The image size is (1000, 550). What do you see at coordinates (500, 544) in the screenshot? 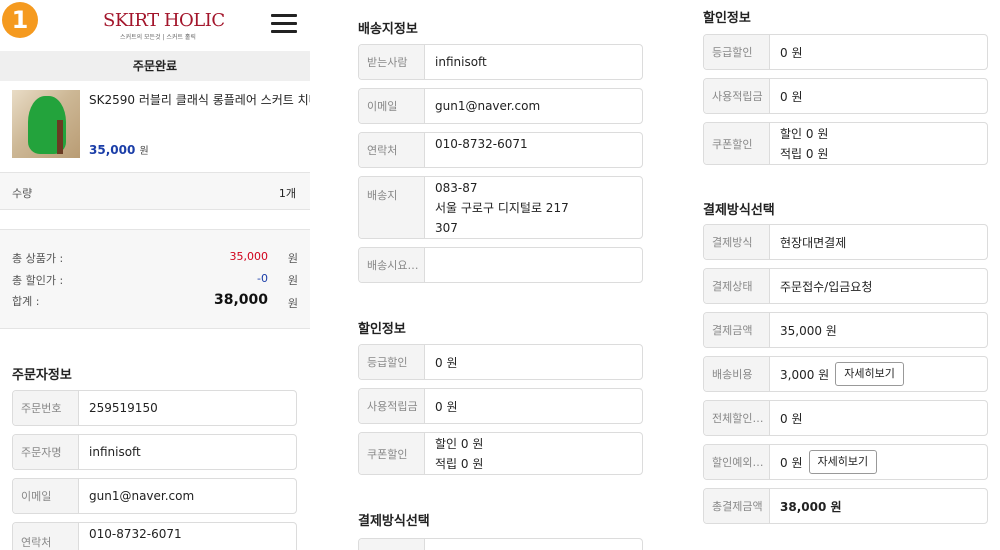
I see `payment-method-field-partial: 결제방식 현장대면결제` at bounding box center [500, 544].